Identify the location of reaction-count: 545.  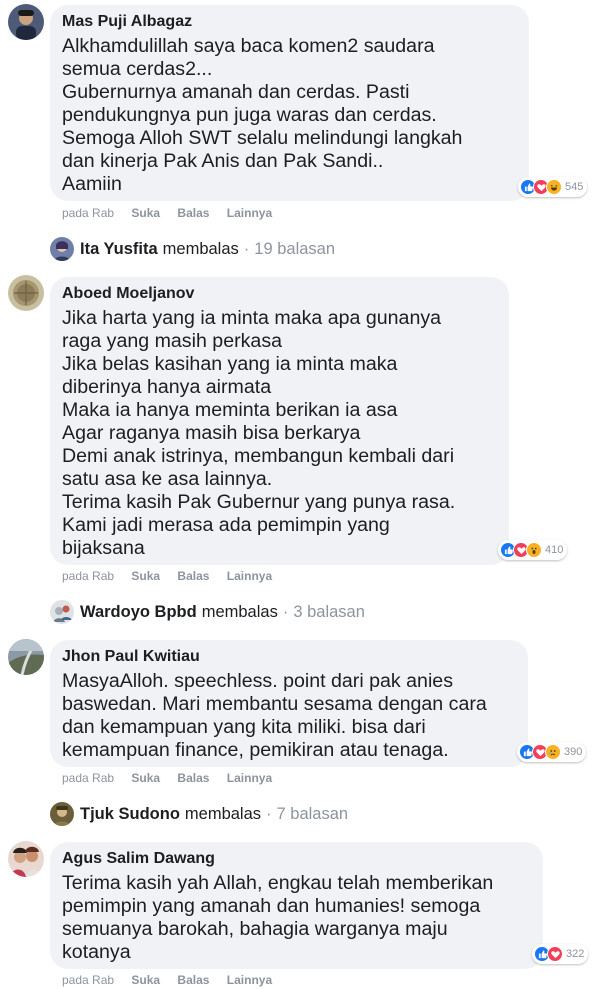
(574, 187).